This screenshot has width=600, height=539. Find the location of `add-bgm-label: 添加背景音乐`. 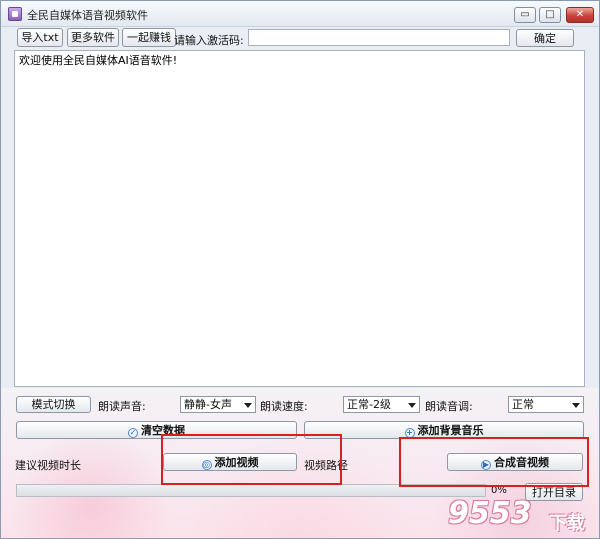

add-bgm-label: 添加背景音乐 is located at coordinates (450, 430).